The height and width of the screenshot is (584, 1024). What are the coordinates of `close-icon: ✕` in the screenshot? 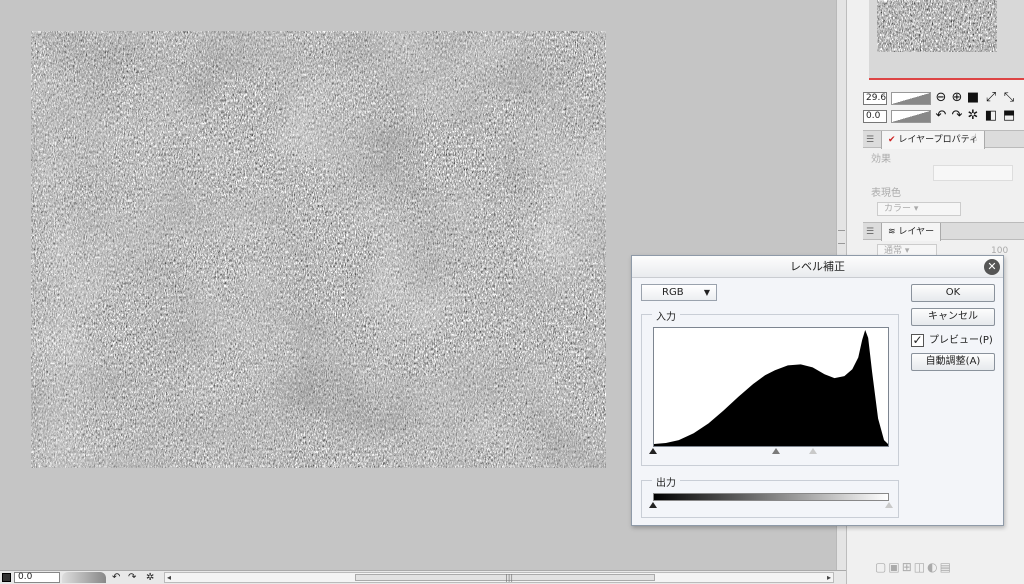 It's located at (992, 267).